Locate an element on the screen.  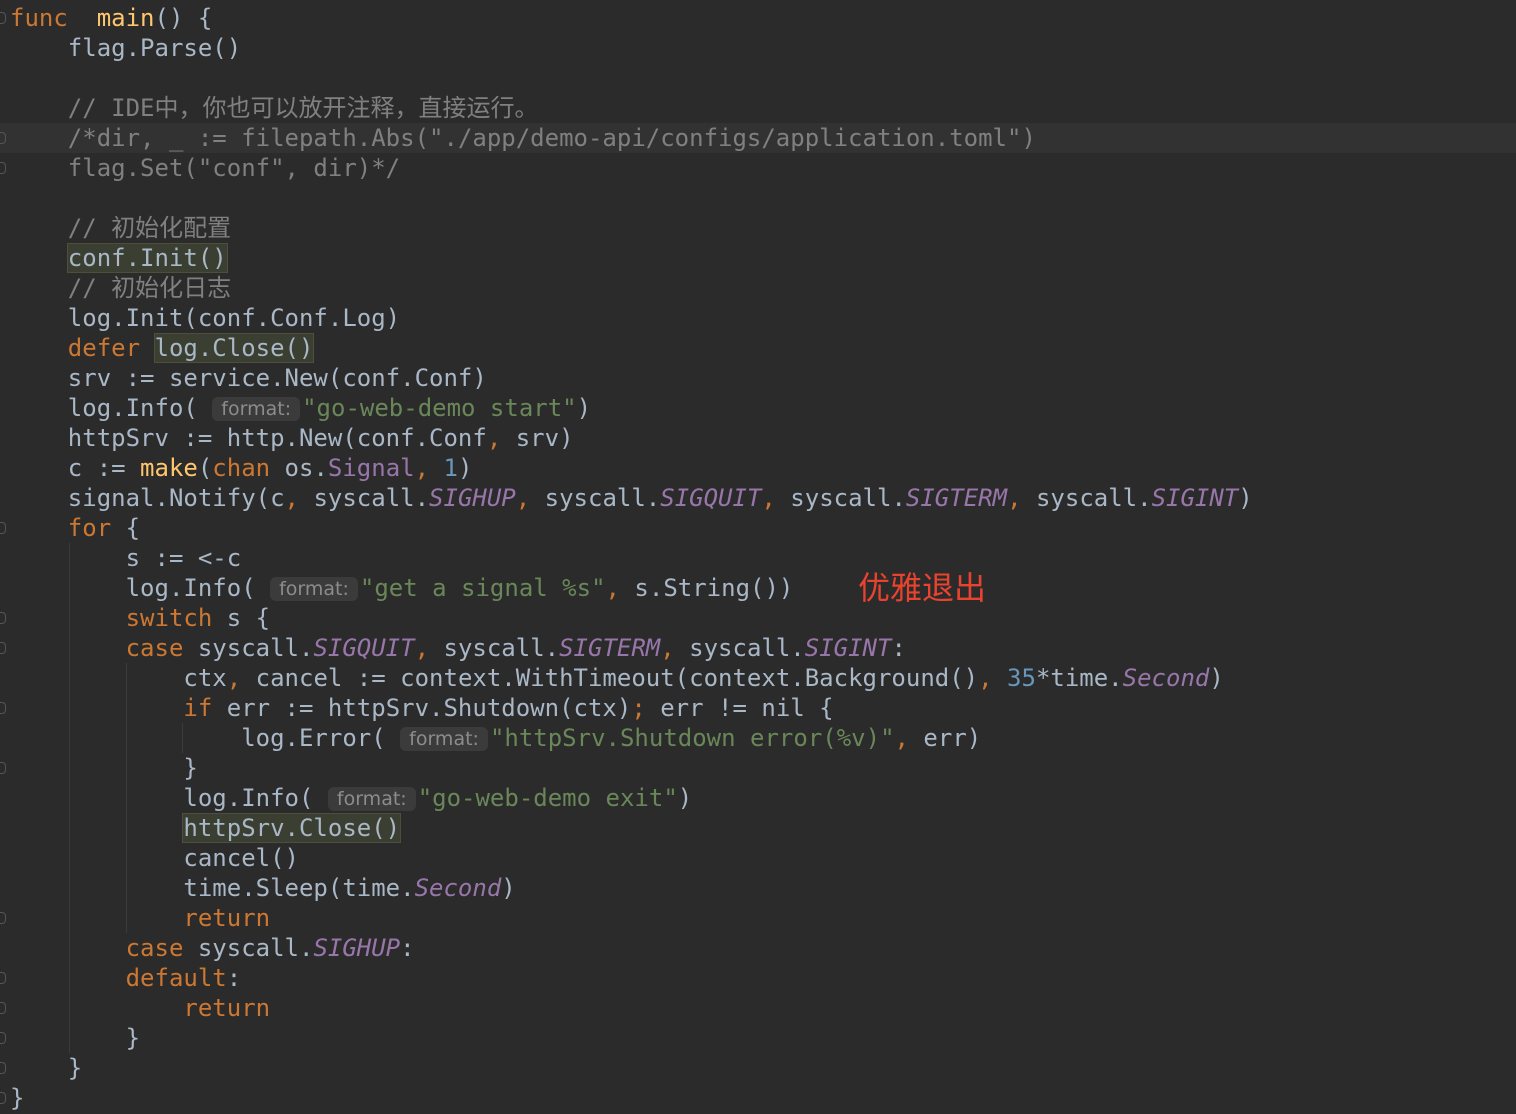
code-line: for { is located at coordinates (758, 528).